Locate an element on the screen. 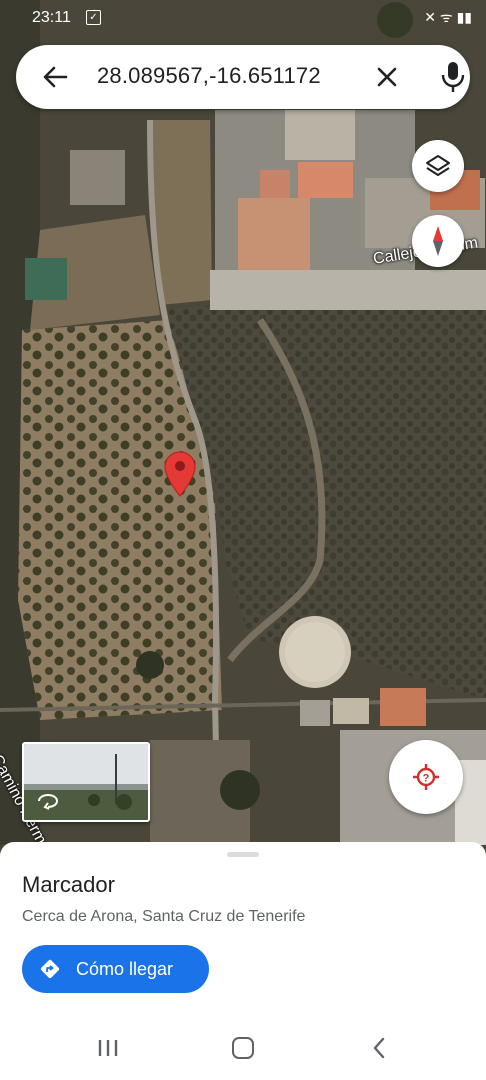  my-location-icon: ? is located at coordinates (426, 777).